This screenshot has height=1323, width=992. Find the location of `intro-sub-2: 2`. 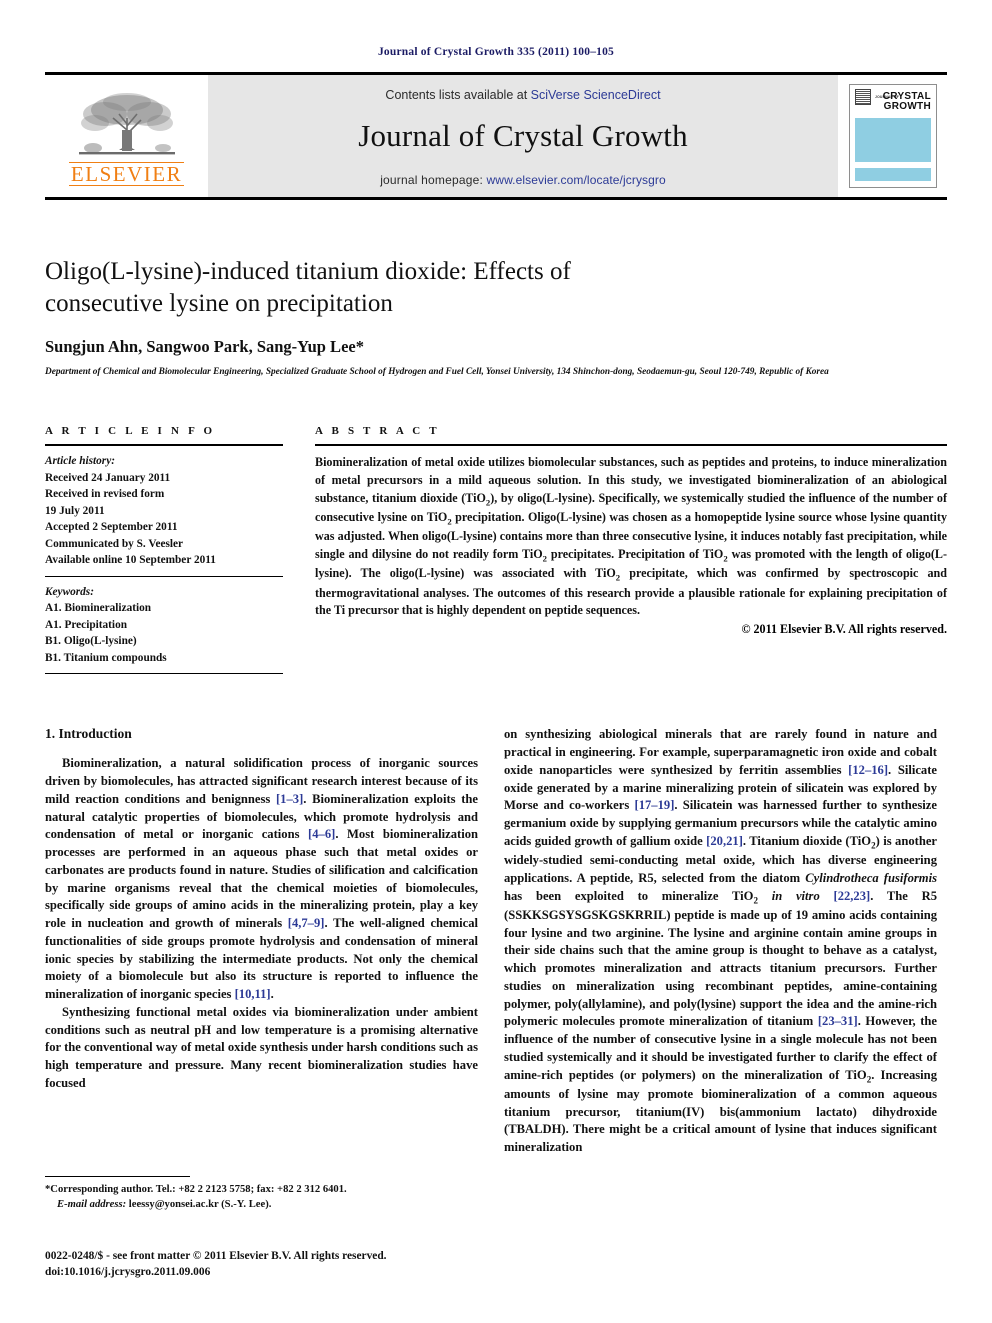

intro-sub-2: 2 is located at coordinates (755, 900).